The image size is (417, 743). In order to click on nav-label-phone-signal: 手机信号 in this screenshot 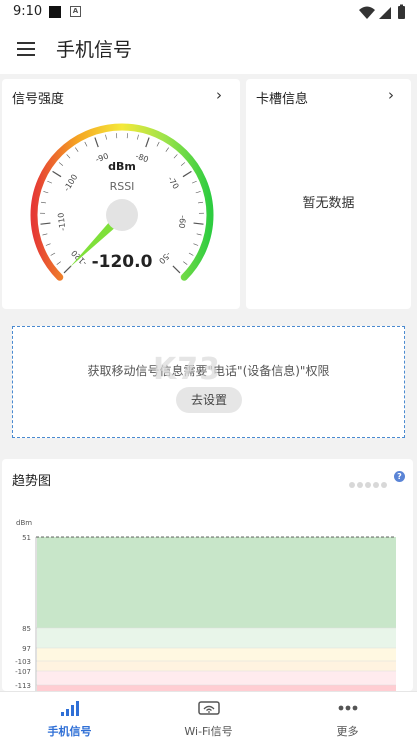, I will do `click(69, 731)`.